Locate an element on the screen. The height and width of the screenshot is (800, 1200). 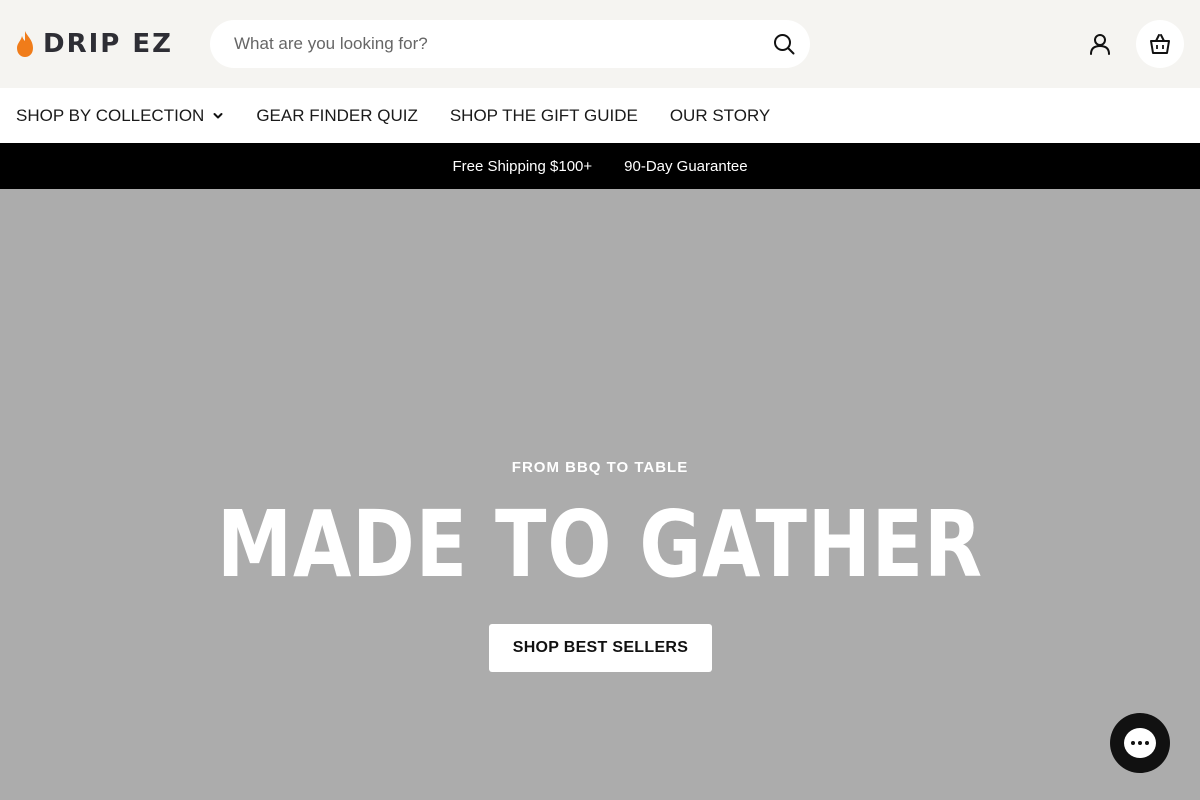
hero-title: MADE TO GATHER is located at coordinates (600, 544).